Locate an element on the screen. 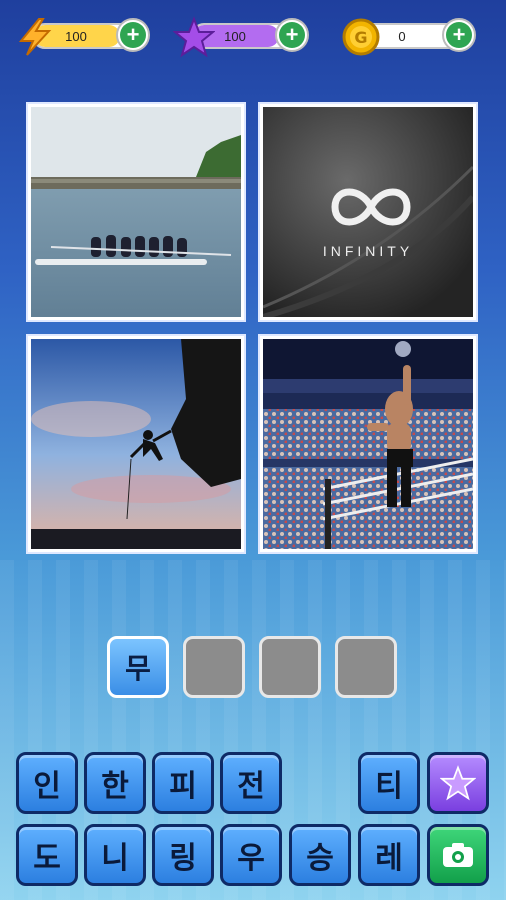  hint-star-button is located at coordinates (458, 783).